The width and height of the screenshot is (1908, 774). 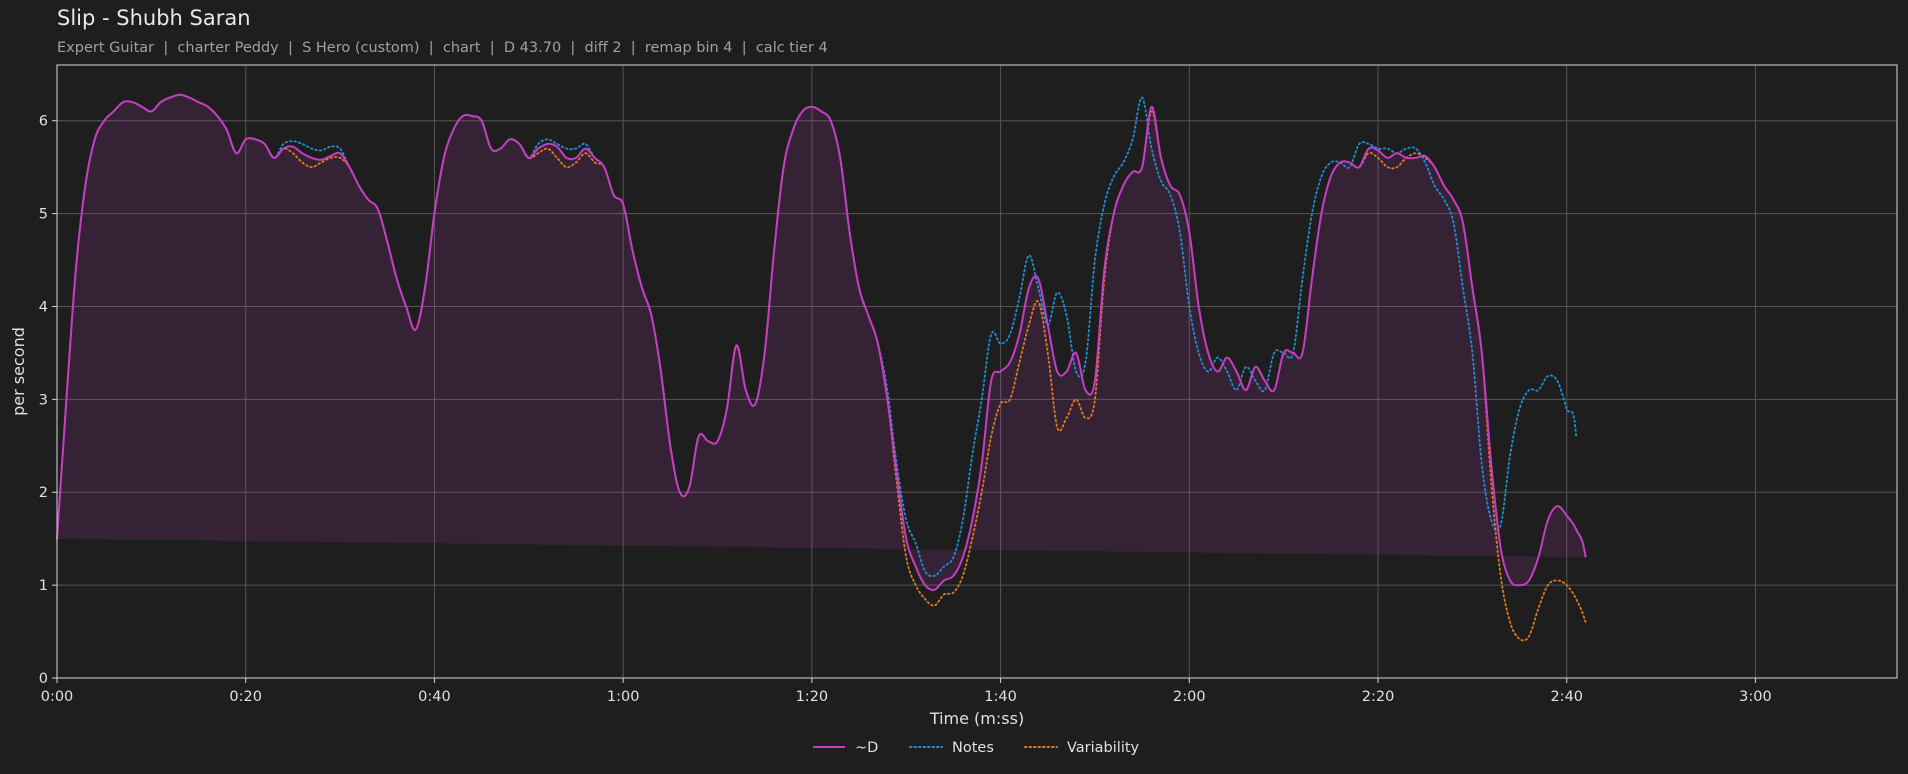 I want to click on x-axis-label: Time (m:ss), so click(x=976, y=718).